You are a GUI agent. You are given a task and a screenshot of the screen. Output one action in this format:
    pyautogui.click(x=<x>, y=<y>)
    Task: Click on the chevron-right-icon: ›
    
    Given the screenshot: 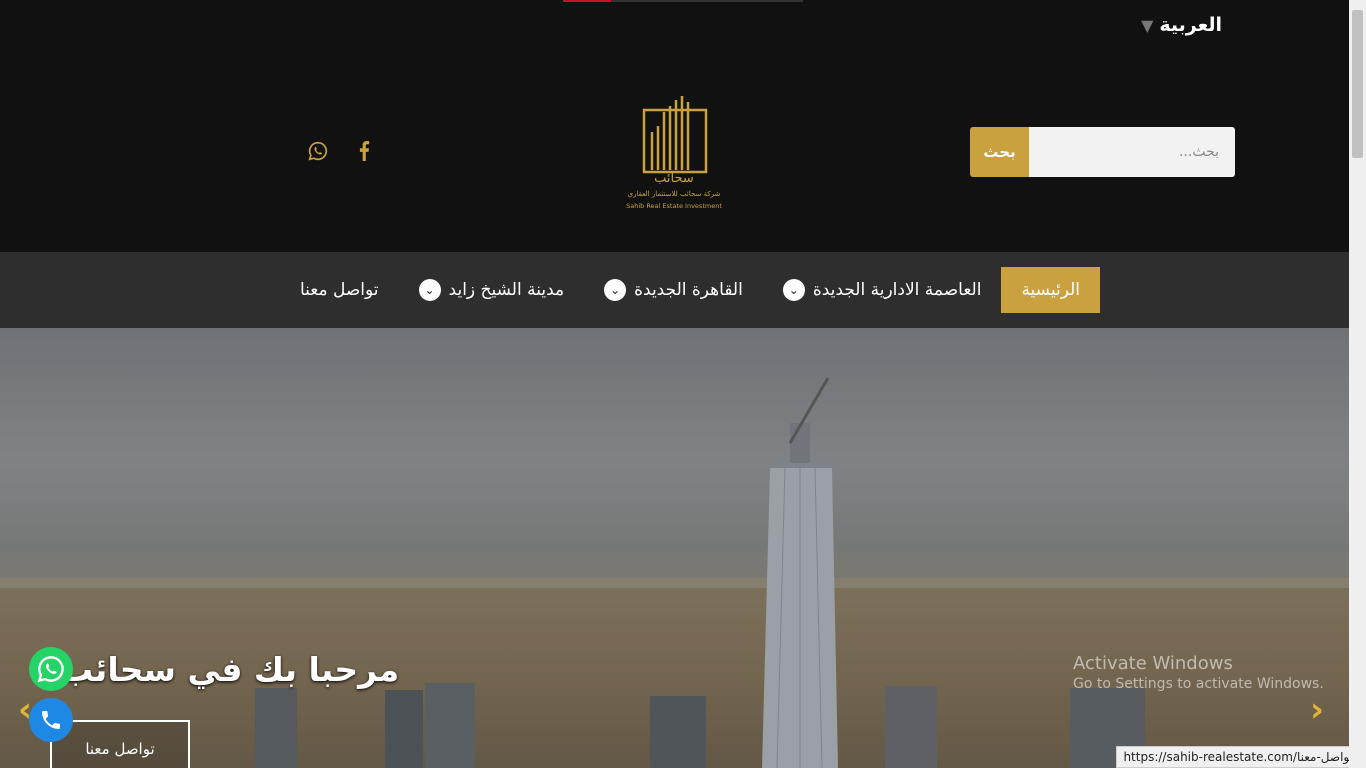 What is the action you would take?
    pyautogui.click(x=1317, y=710)
    